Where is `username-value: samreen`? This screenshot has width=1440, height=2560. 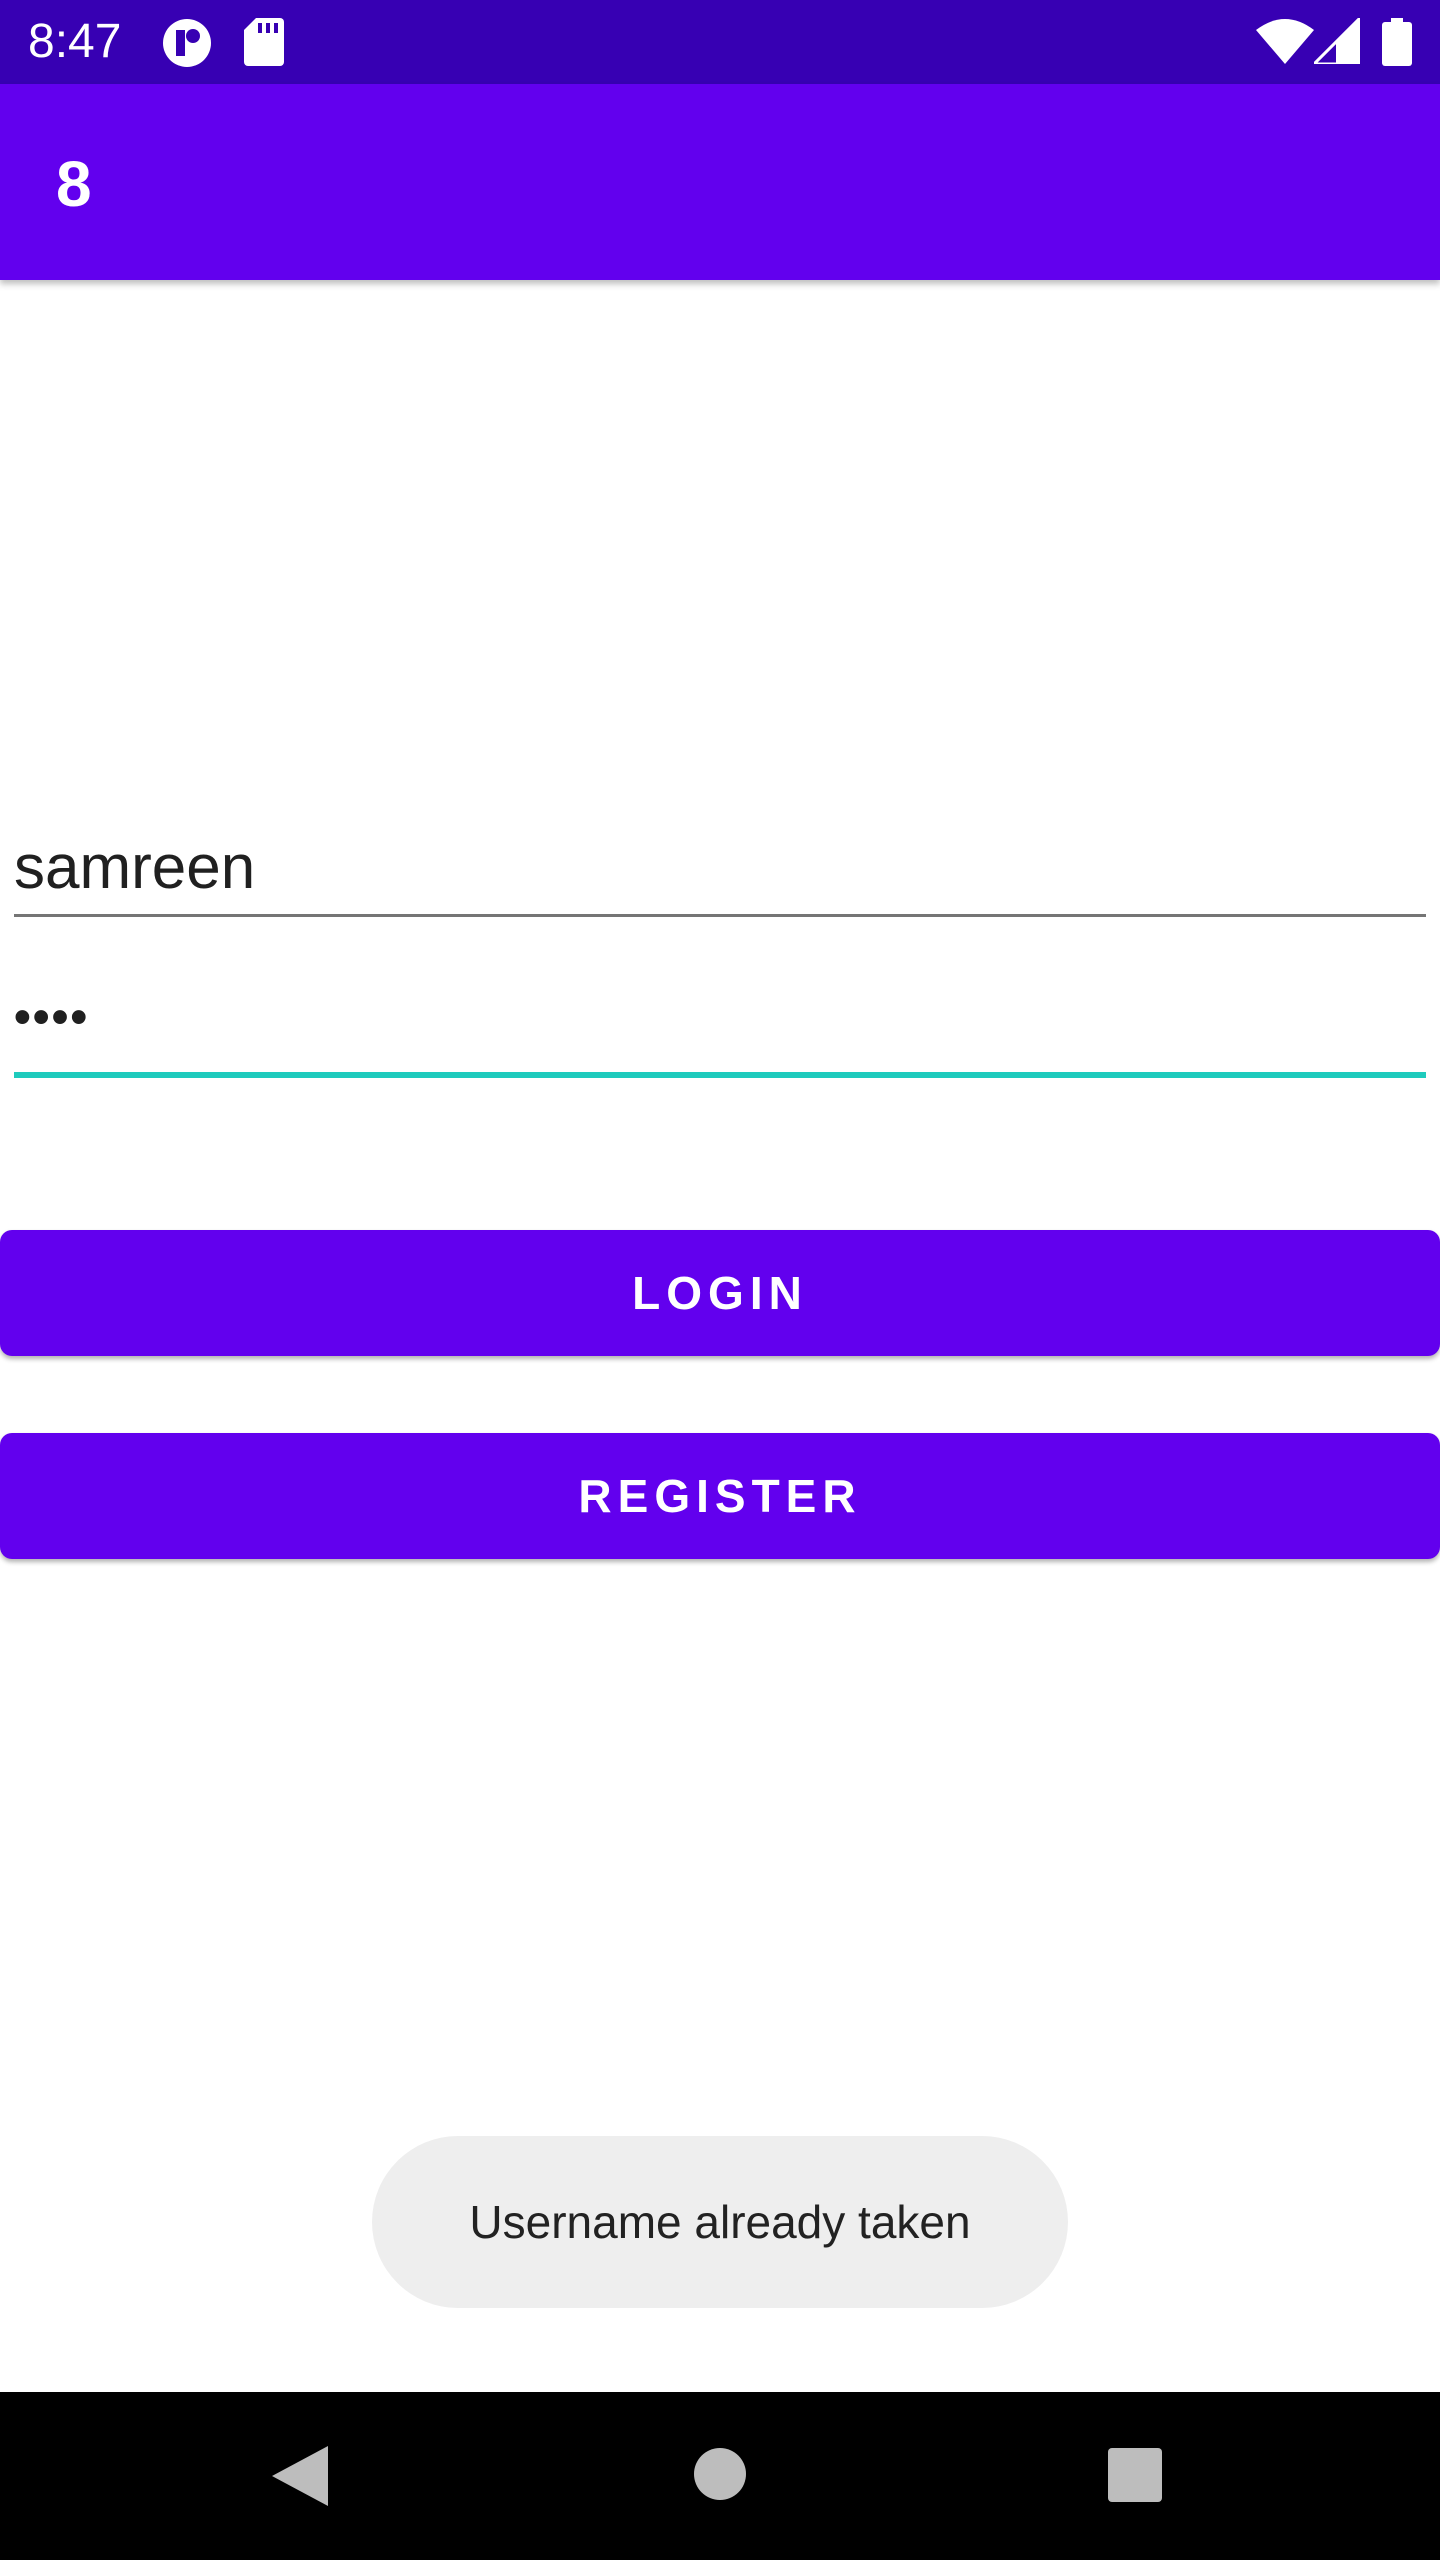 username-value: samreen is located at coordinates (135, 867).